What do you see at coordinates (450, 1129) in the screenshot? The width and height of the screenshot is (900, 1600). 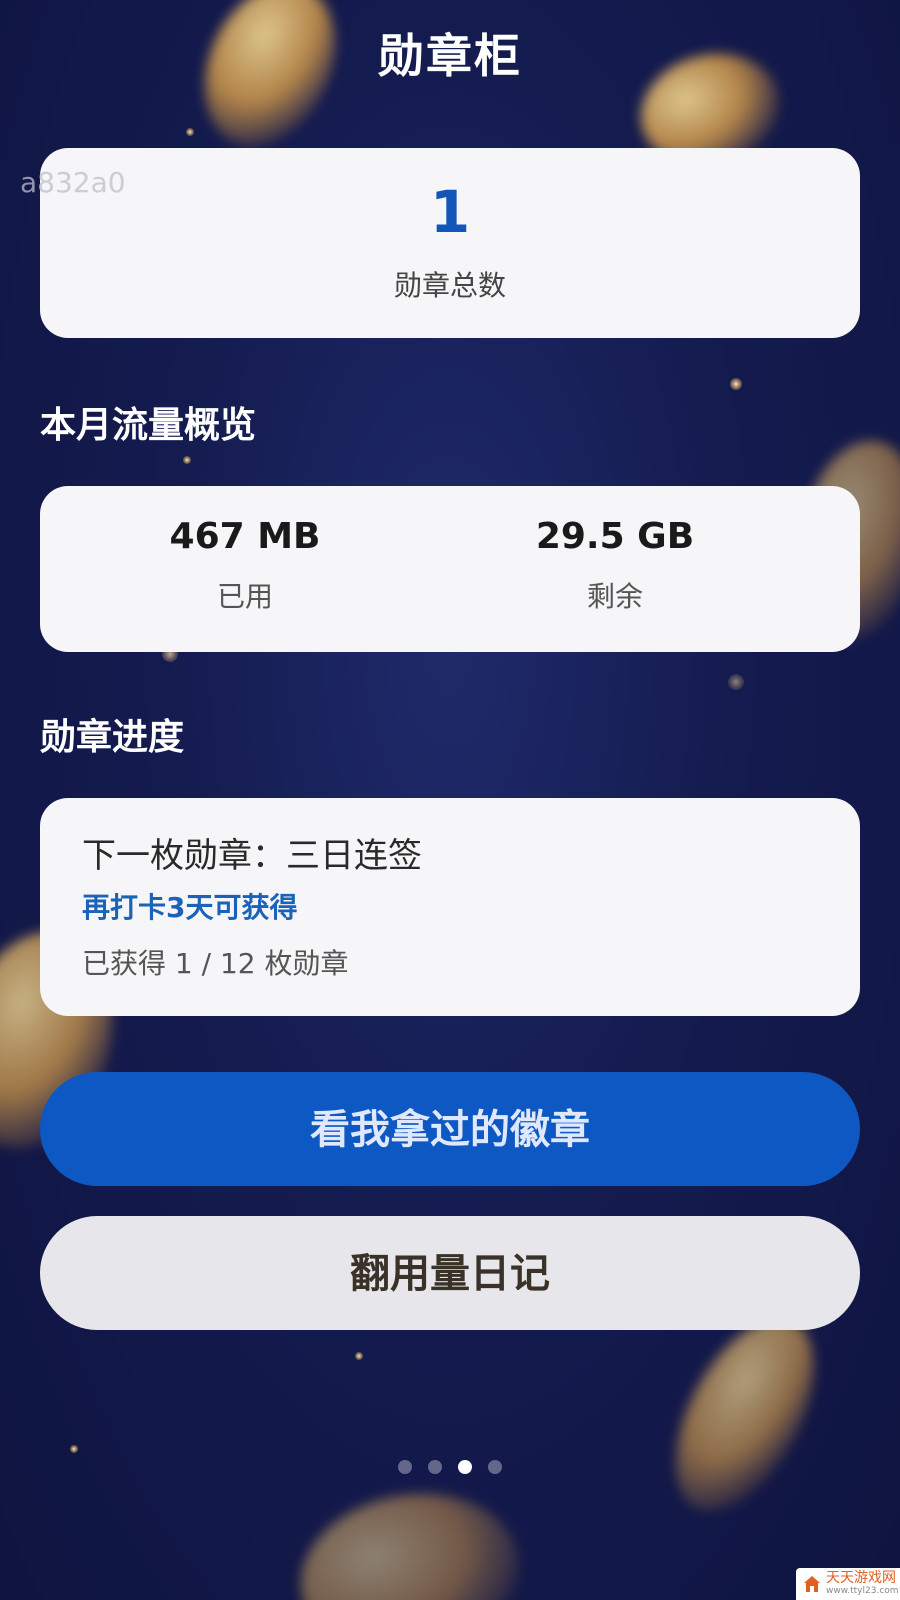 I see `view-badges-button: 看我拿过的徽章` at bounding box center [450, 1129].